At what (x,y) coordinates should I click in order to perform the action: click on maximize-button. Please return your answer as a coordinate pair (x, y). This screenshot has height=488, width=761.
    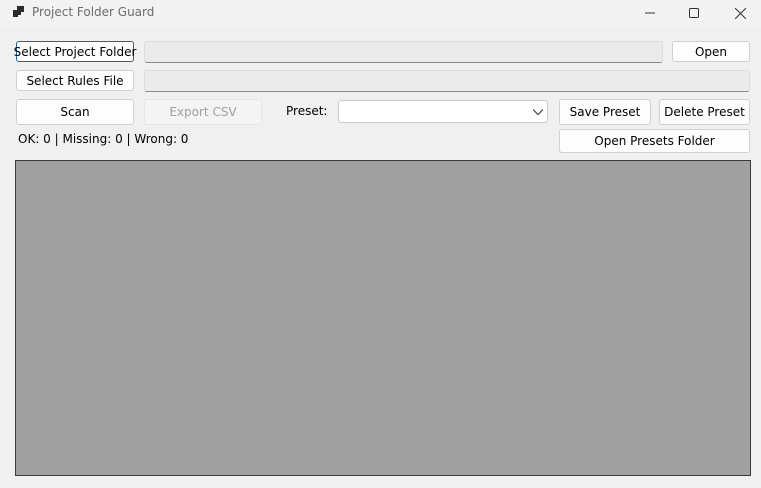
    Looking at the image, I should click on (694, 13).